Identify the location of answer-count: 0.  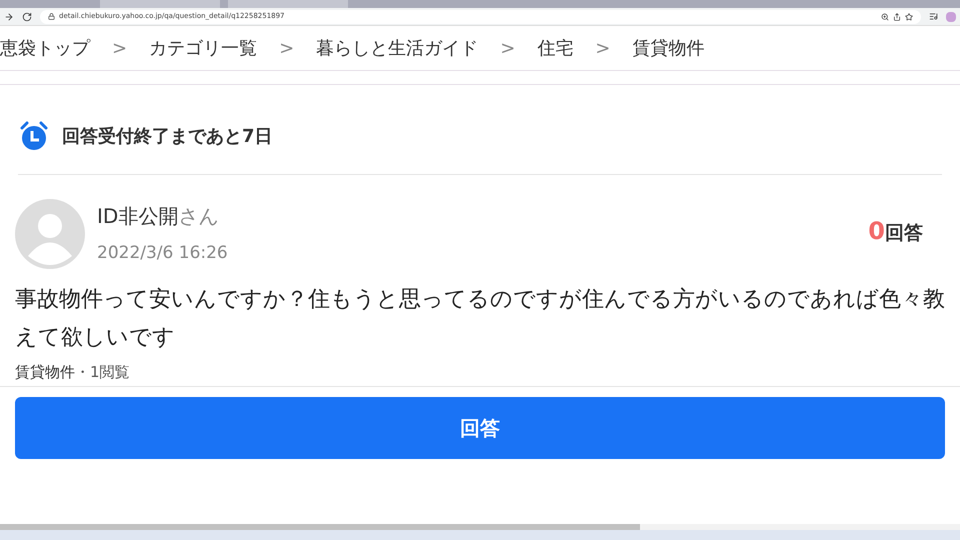
(876, 231).